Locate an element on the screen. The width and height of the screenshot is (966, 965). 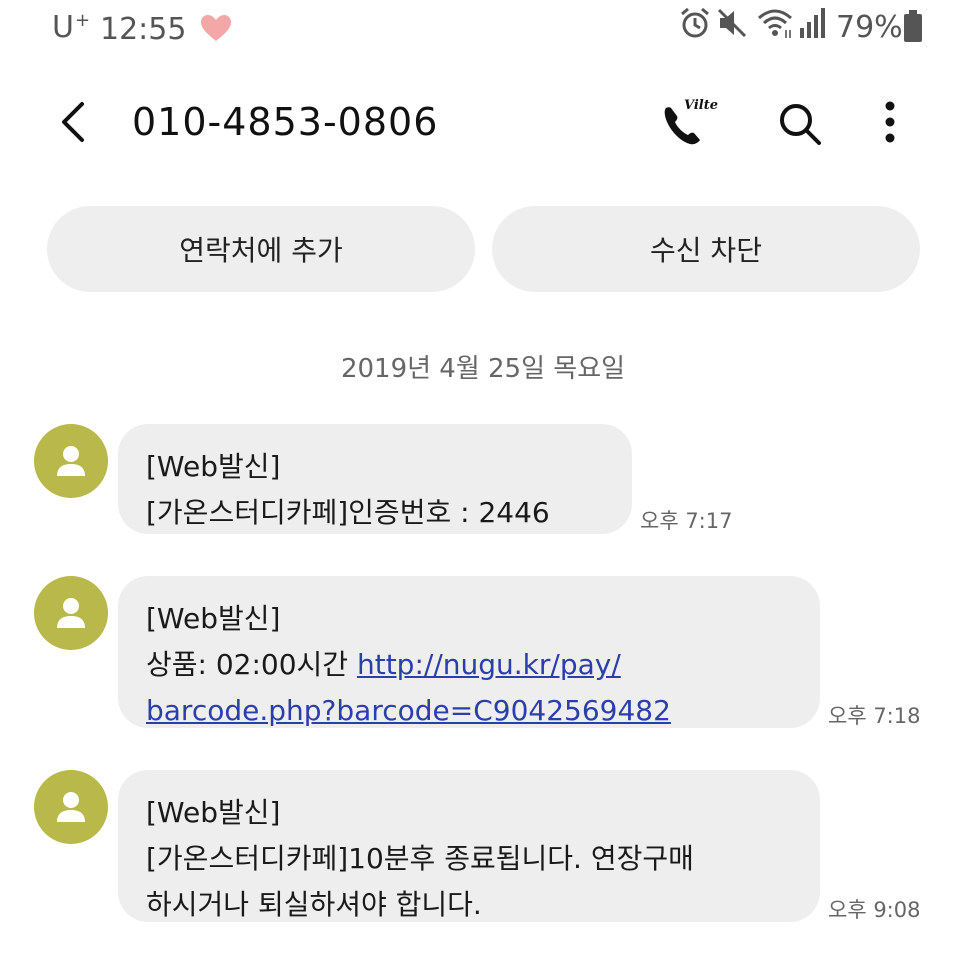
date-separator: 2019년 4월 25일 목요일 is located at coordinates (483, 369).